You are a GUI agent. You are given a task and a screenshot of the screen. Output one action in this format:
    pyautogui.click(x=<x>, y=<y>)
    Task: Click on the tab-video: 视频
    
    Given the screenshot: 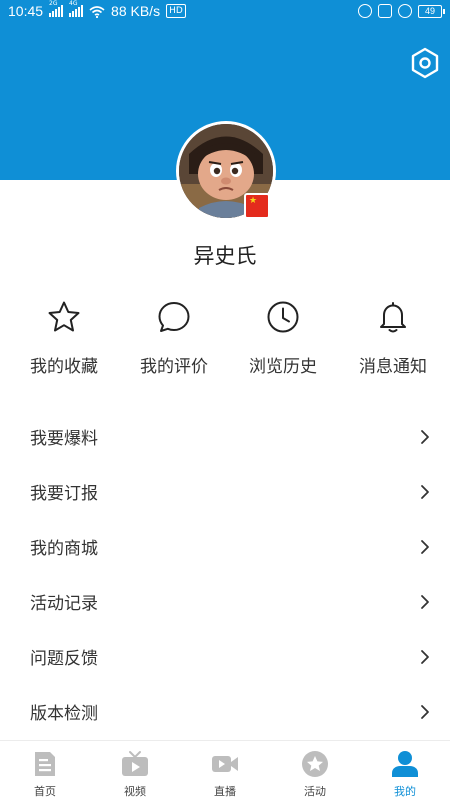 What is the action you would take?
    pyautogui.click(x=135, y=770)
    